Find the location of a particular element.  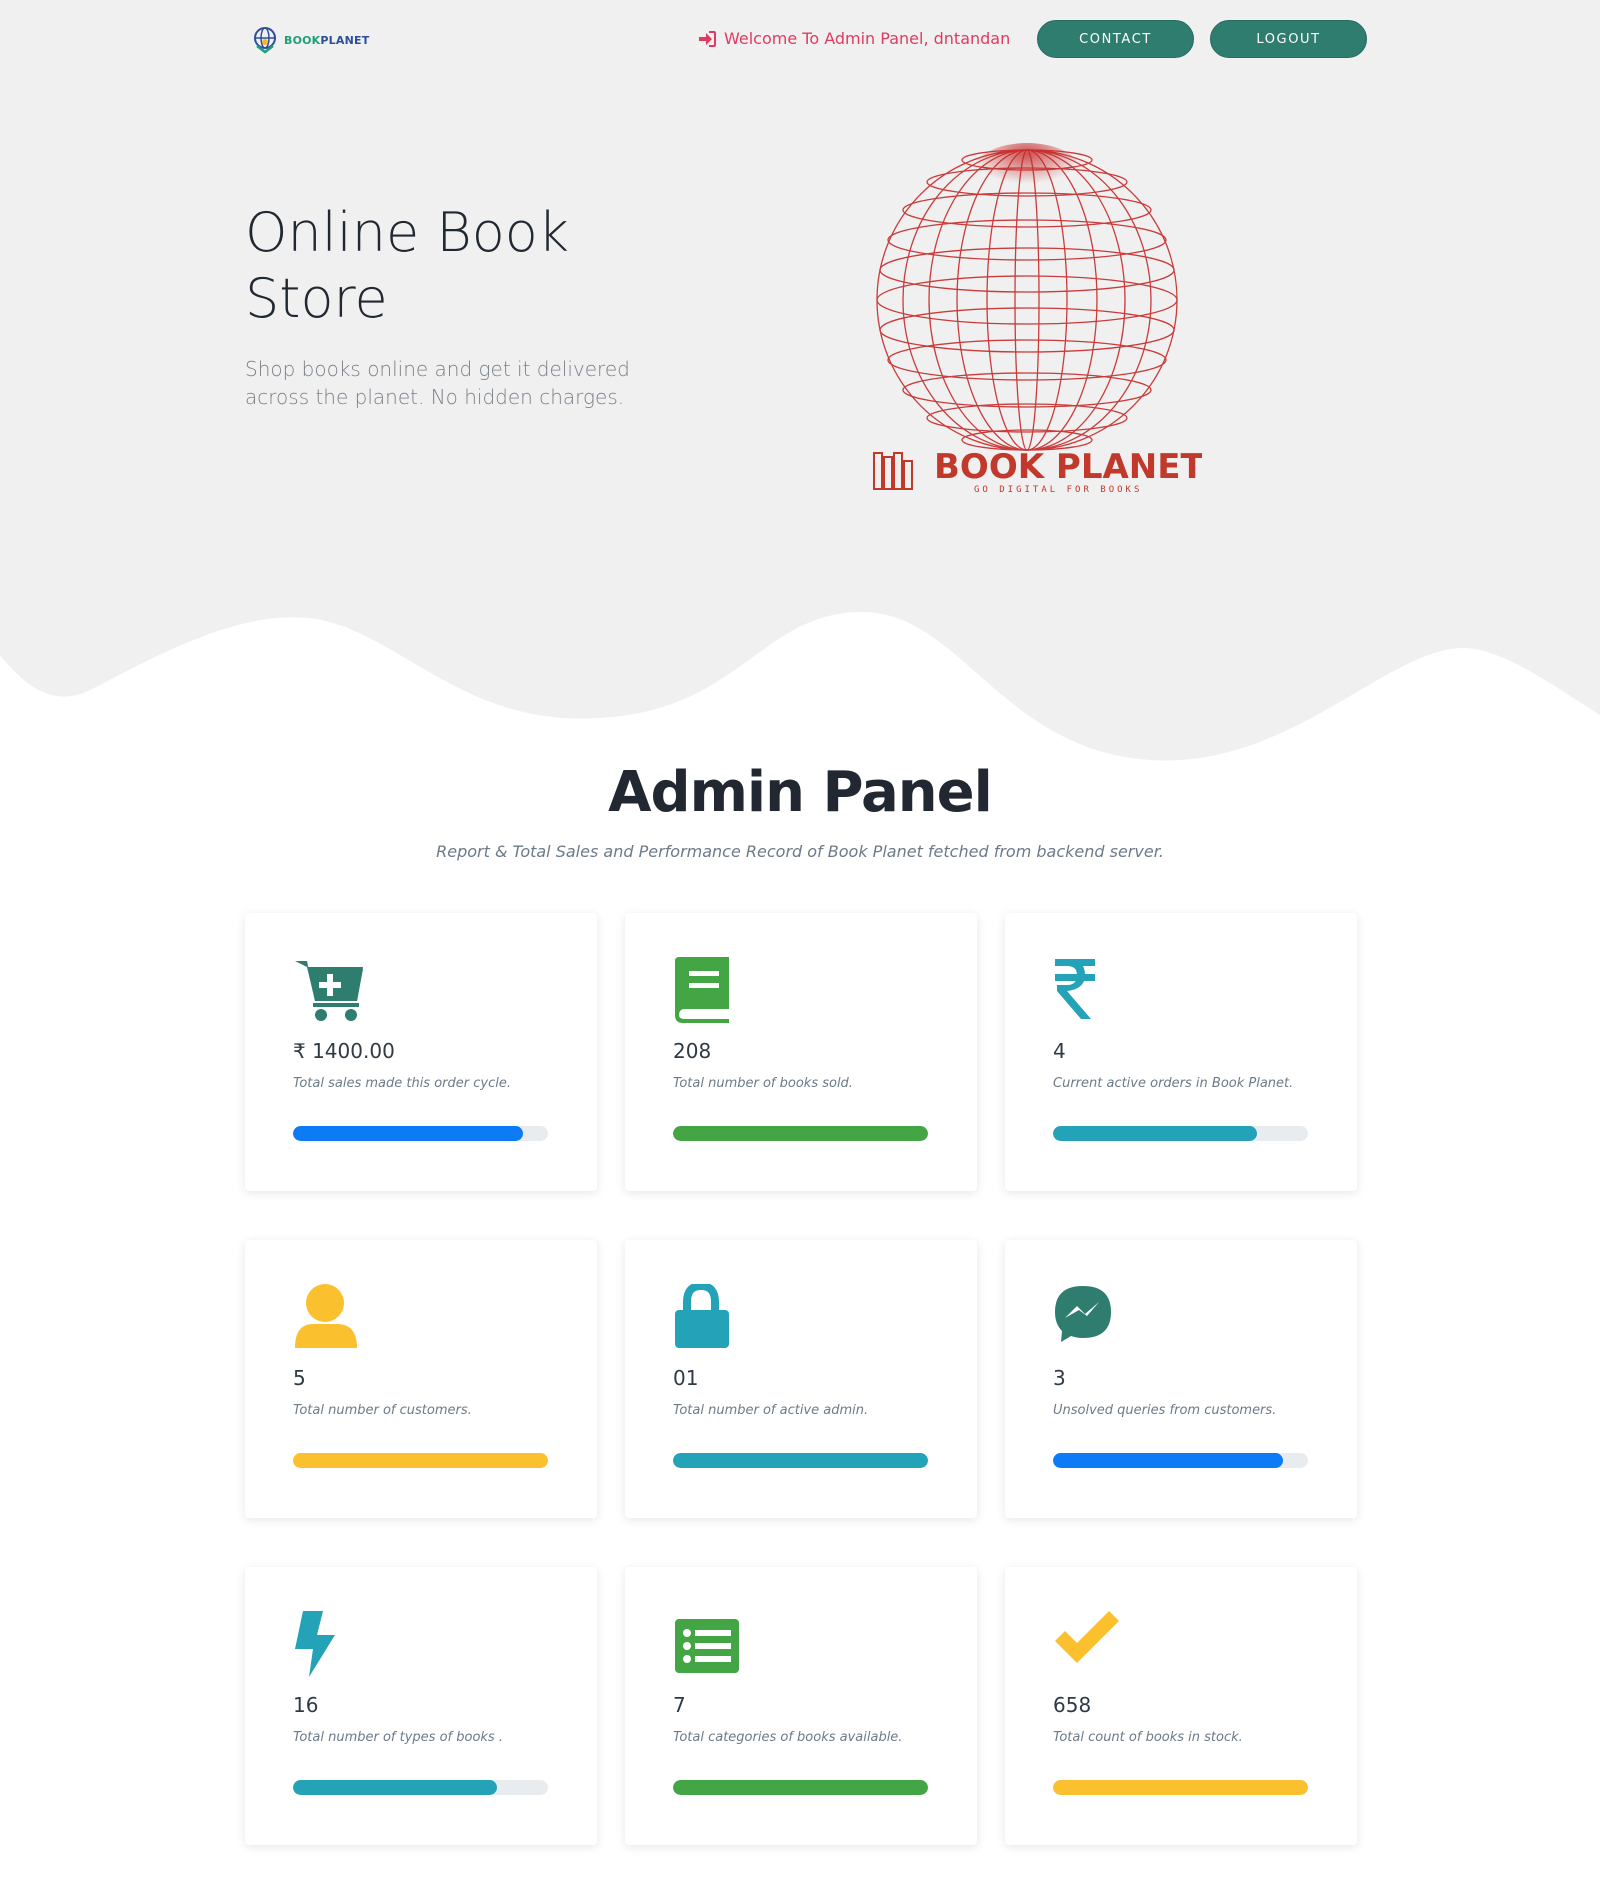

stat-card-categories: 7 Total categories of books available. is located at coordinates (801, 1706).